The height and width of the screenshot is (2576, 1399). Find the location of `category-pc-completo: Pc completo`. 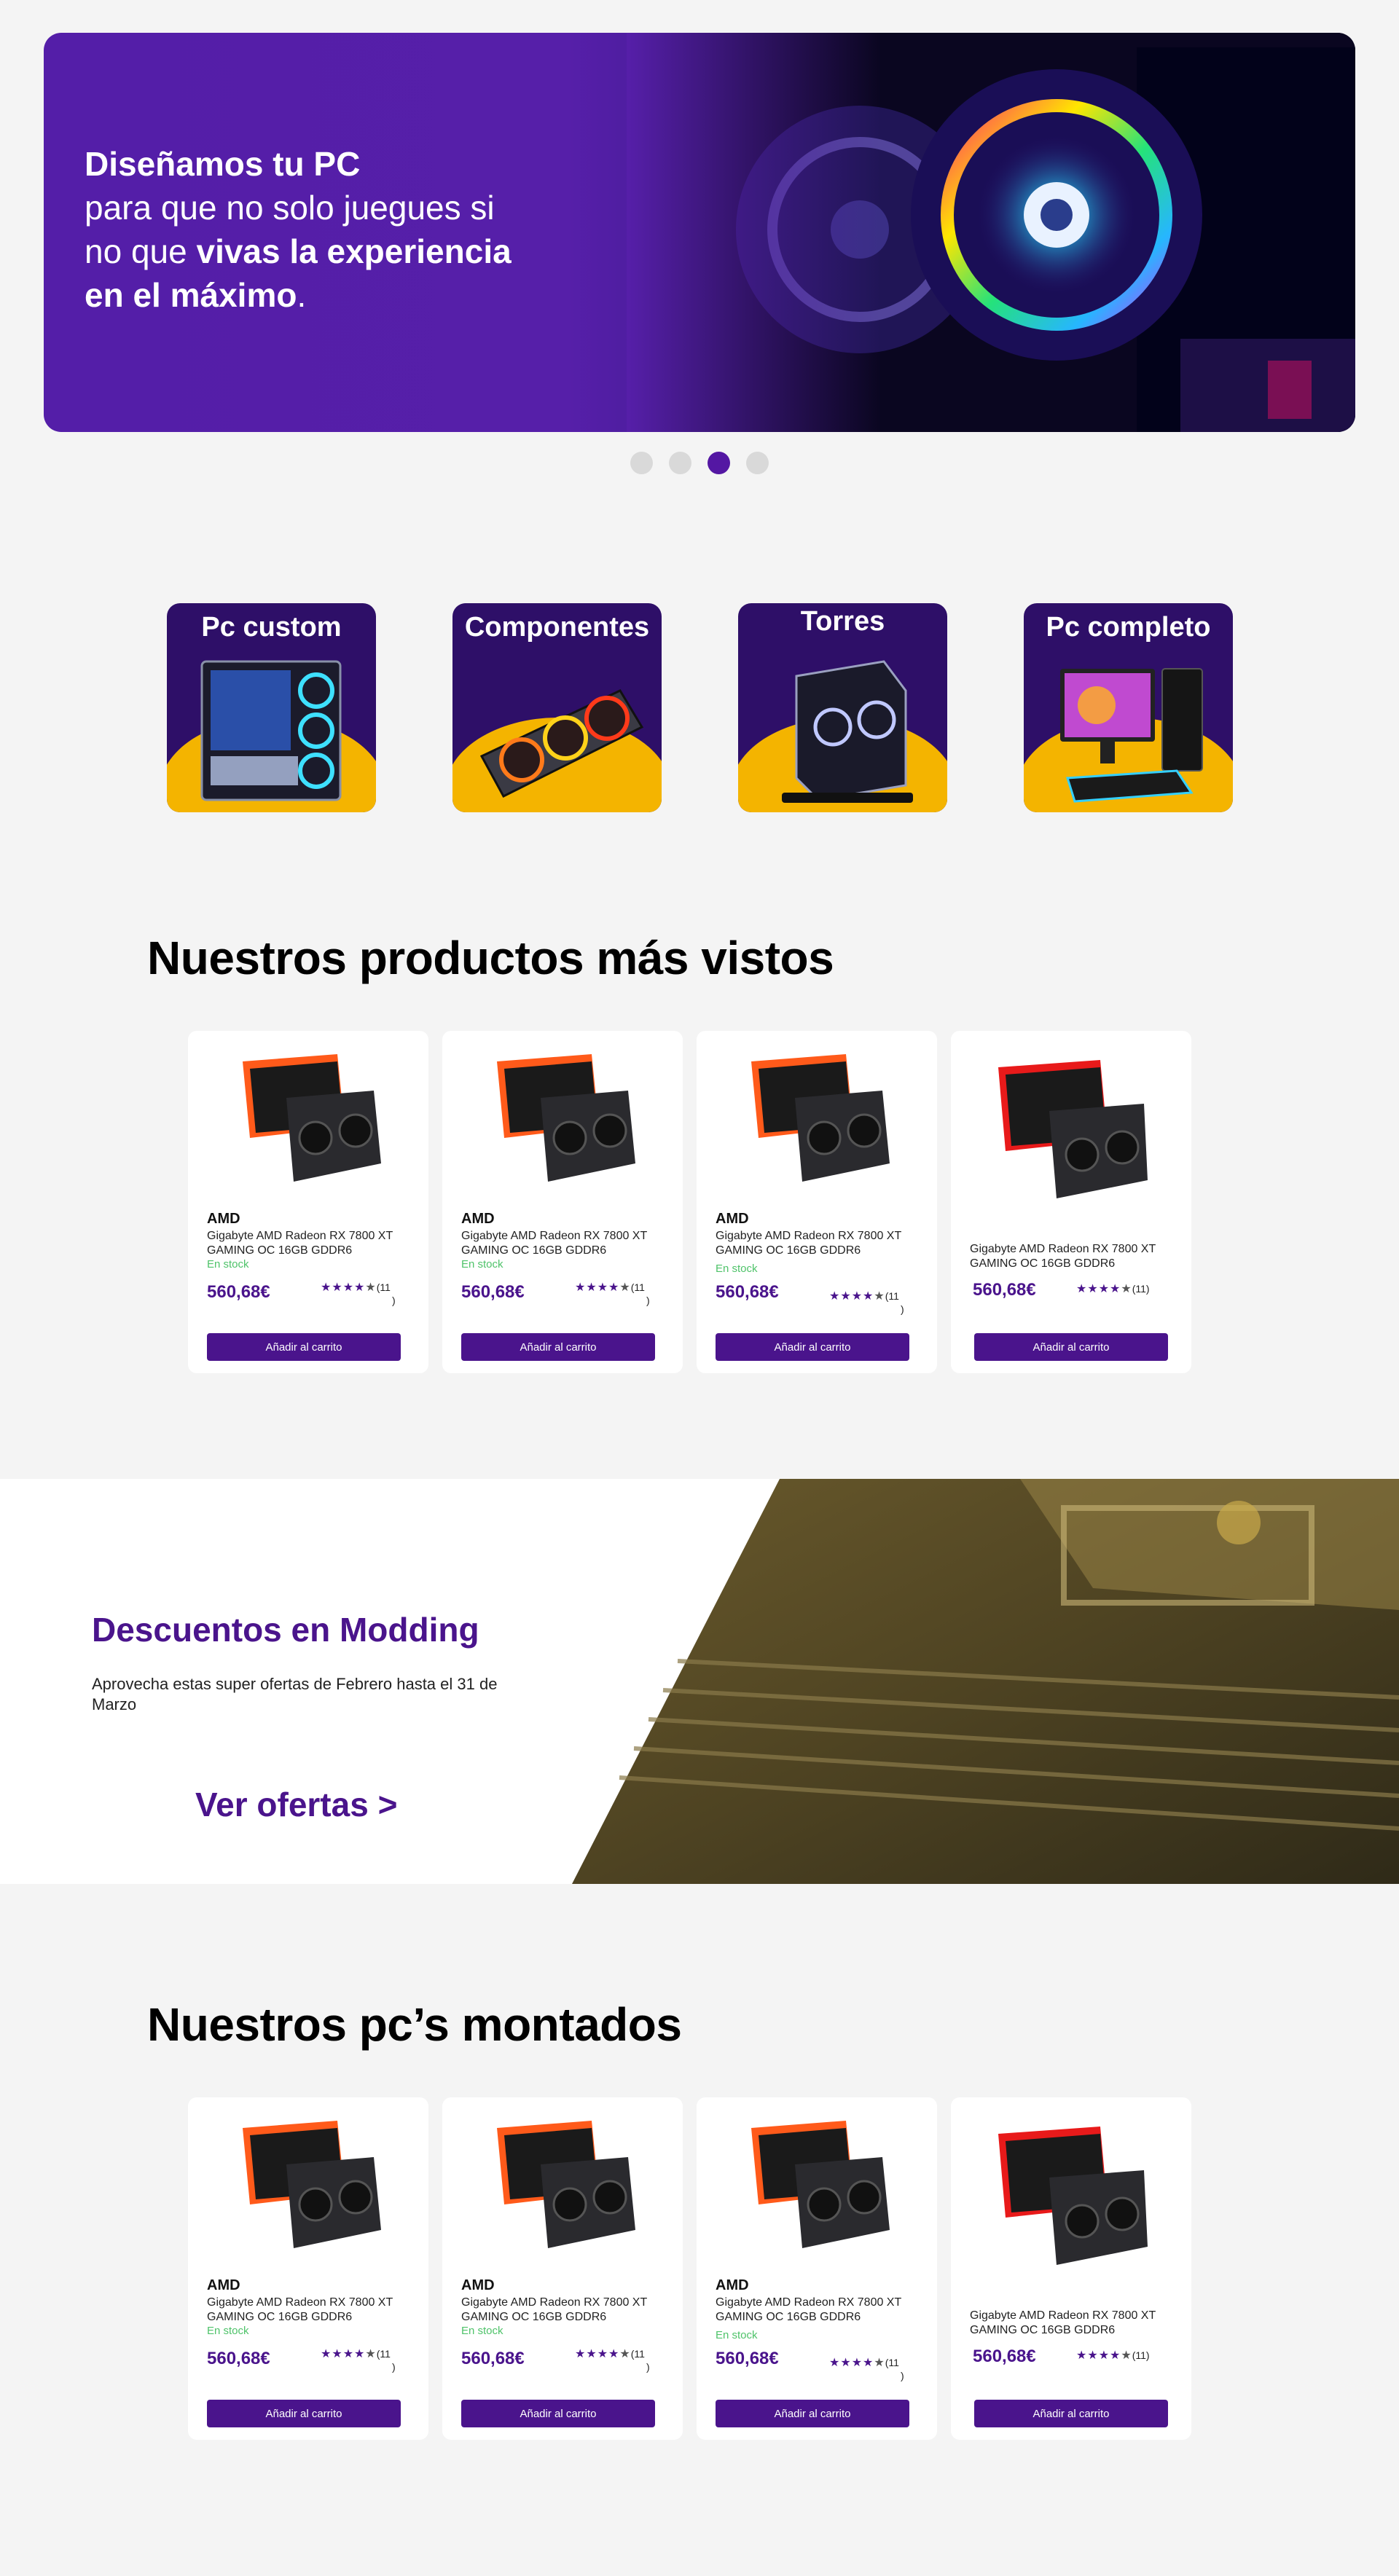

category-pc-completo: Pc completo is located at coordinates (1128, 707).